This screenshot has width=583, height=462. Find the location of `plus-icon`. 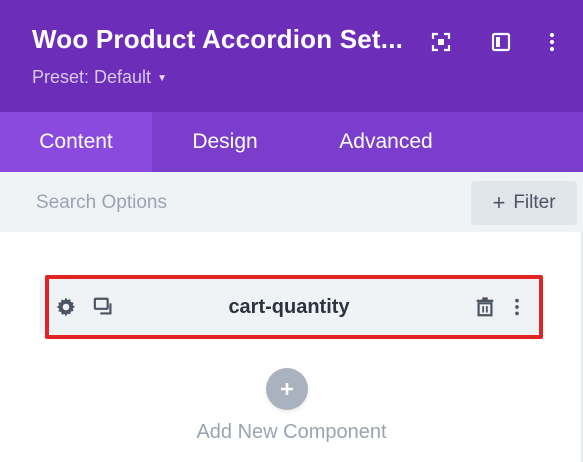

plus-icon is located at coordinates (287, 389).